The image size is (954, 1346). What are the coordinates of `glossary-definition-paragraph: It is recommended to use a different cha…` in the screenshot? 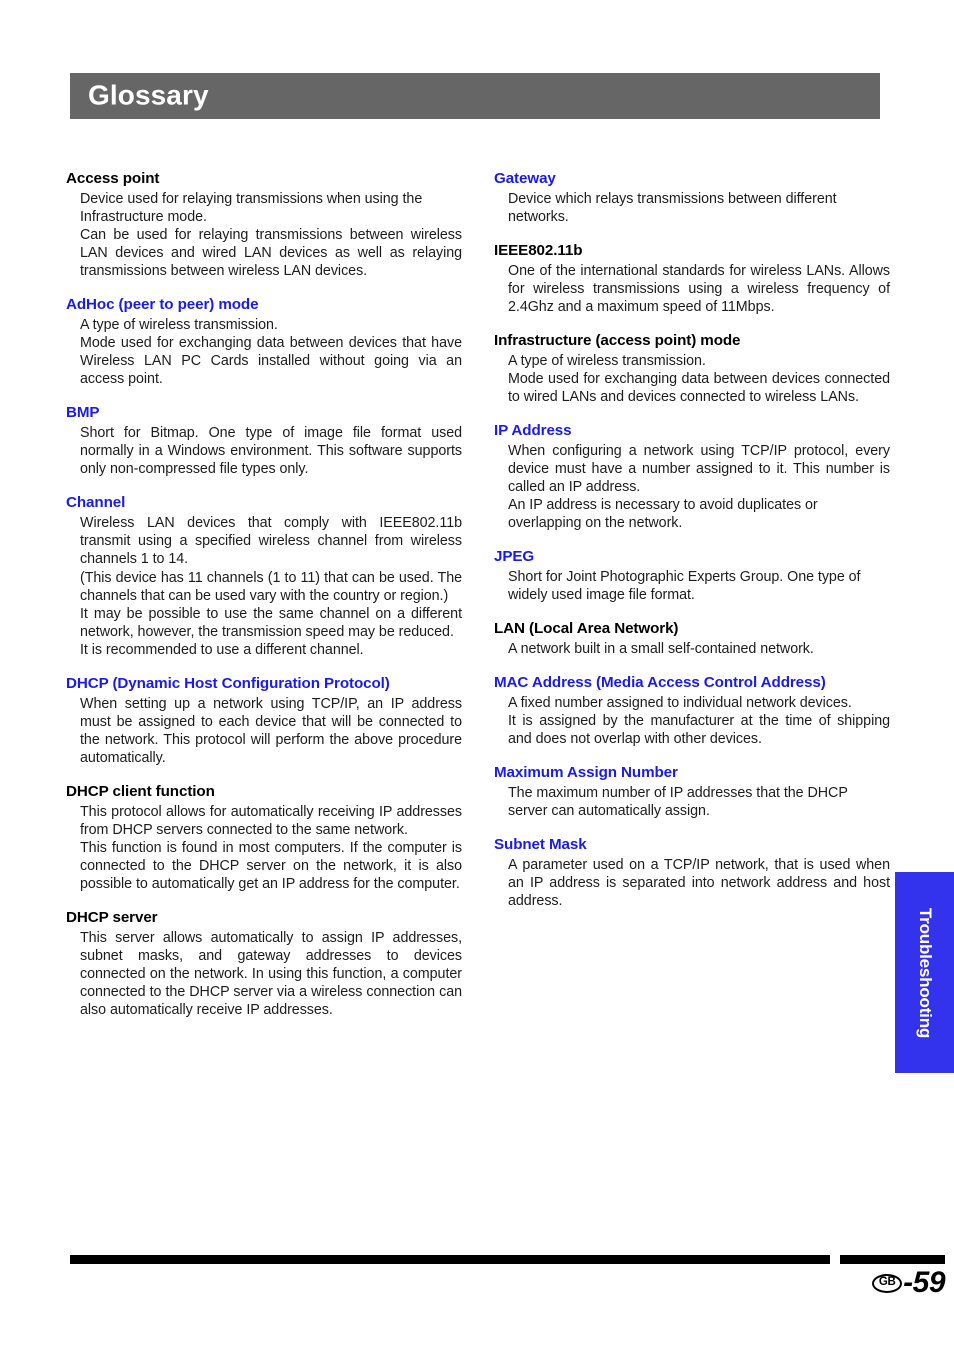 It's located at (222, 649).